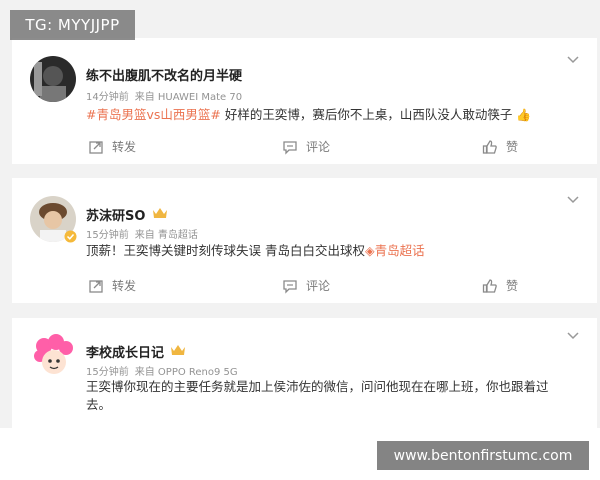 This screenshot has height=480, width=600. I want to click on post-meta: 15分钟前 来自 OPPO Reno9 5G, so click(165, 370).